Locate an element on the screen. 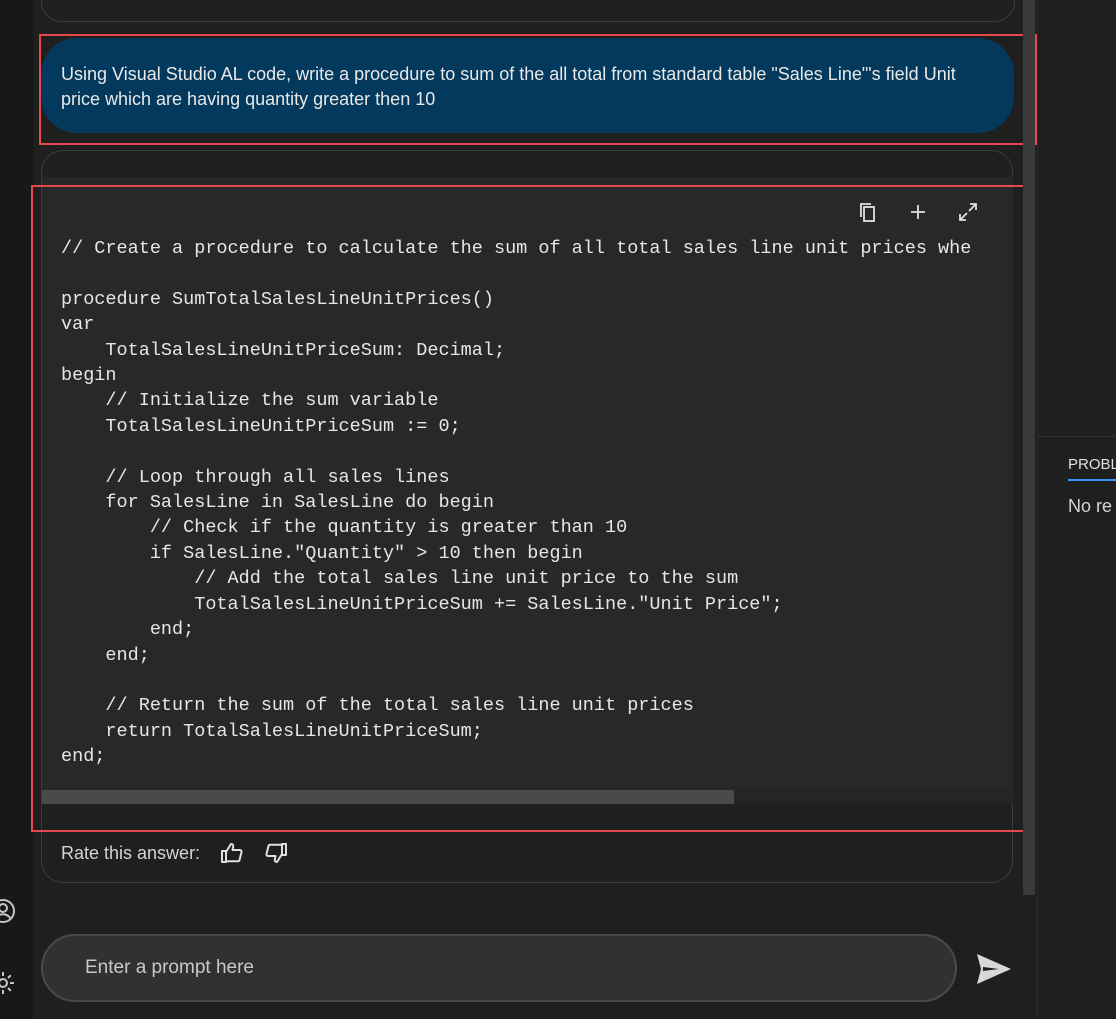  copy-icon is located at coordinates (868, 212).